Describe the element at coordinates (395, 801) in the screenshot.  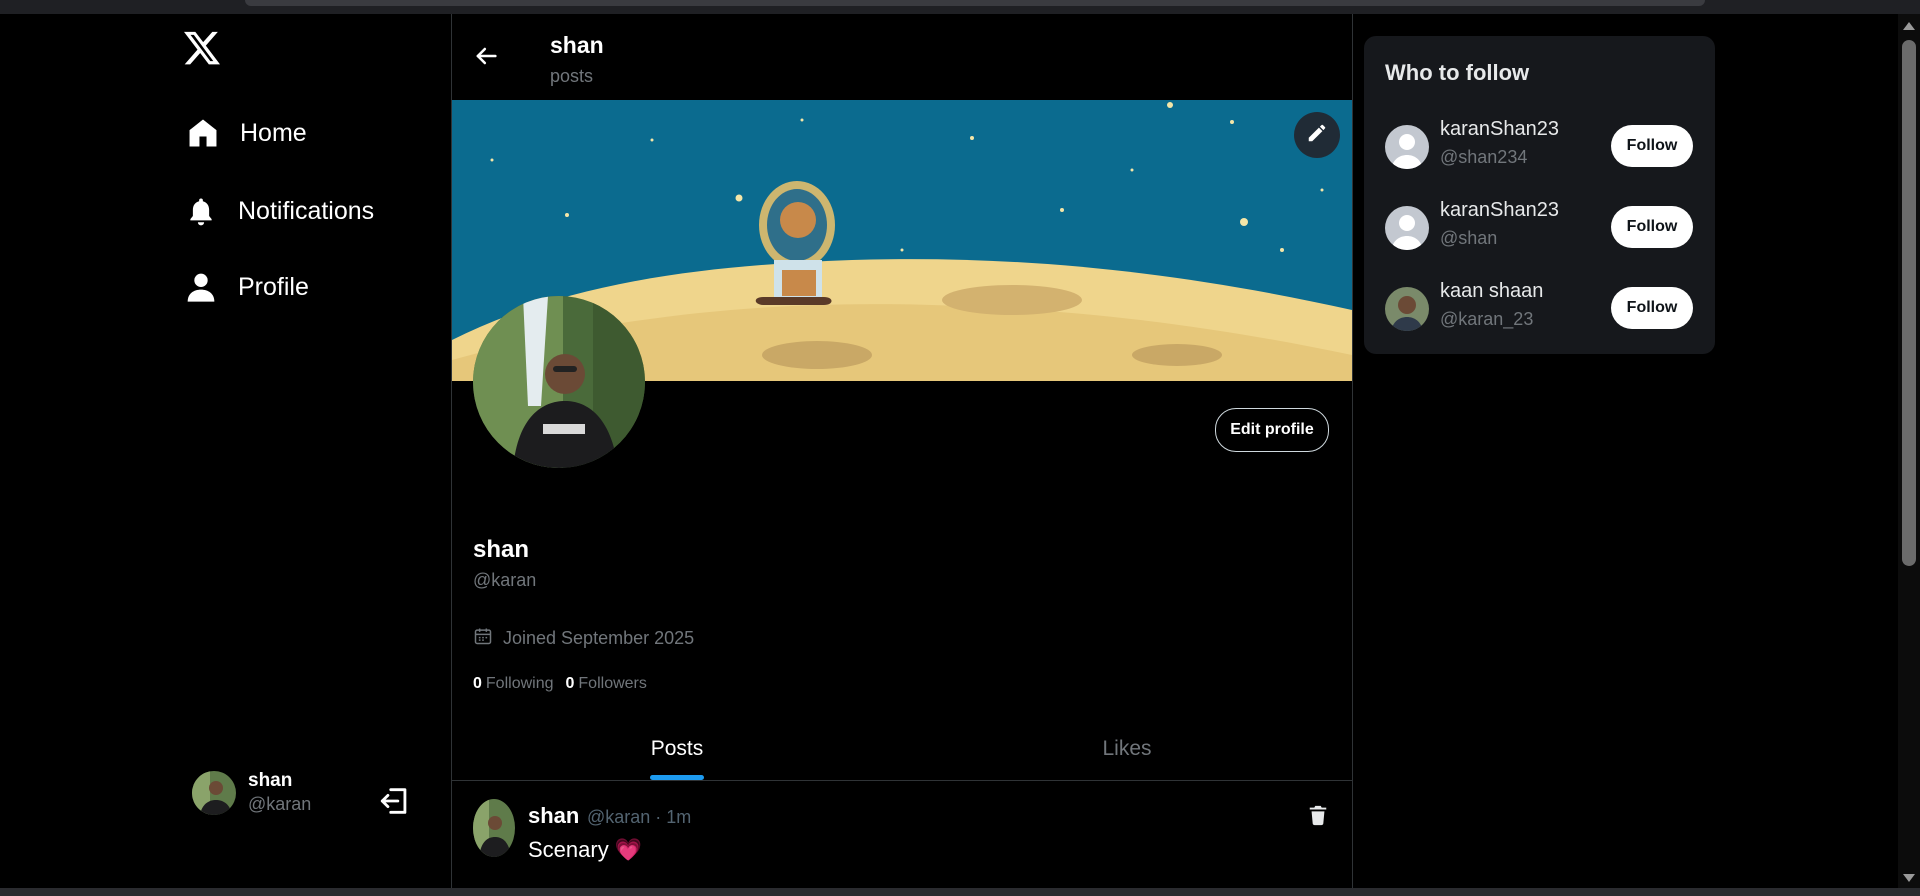
I see `logout-icon` at that location.